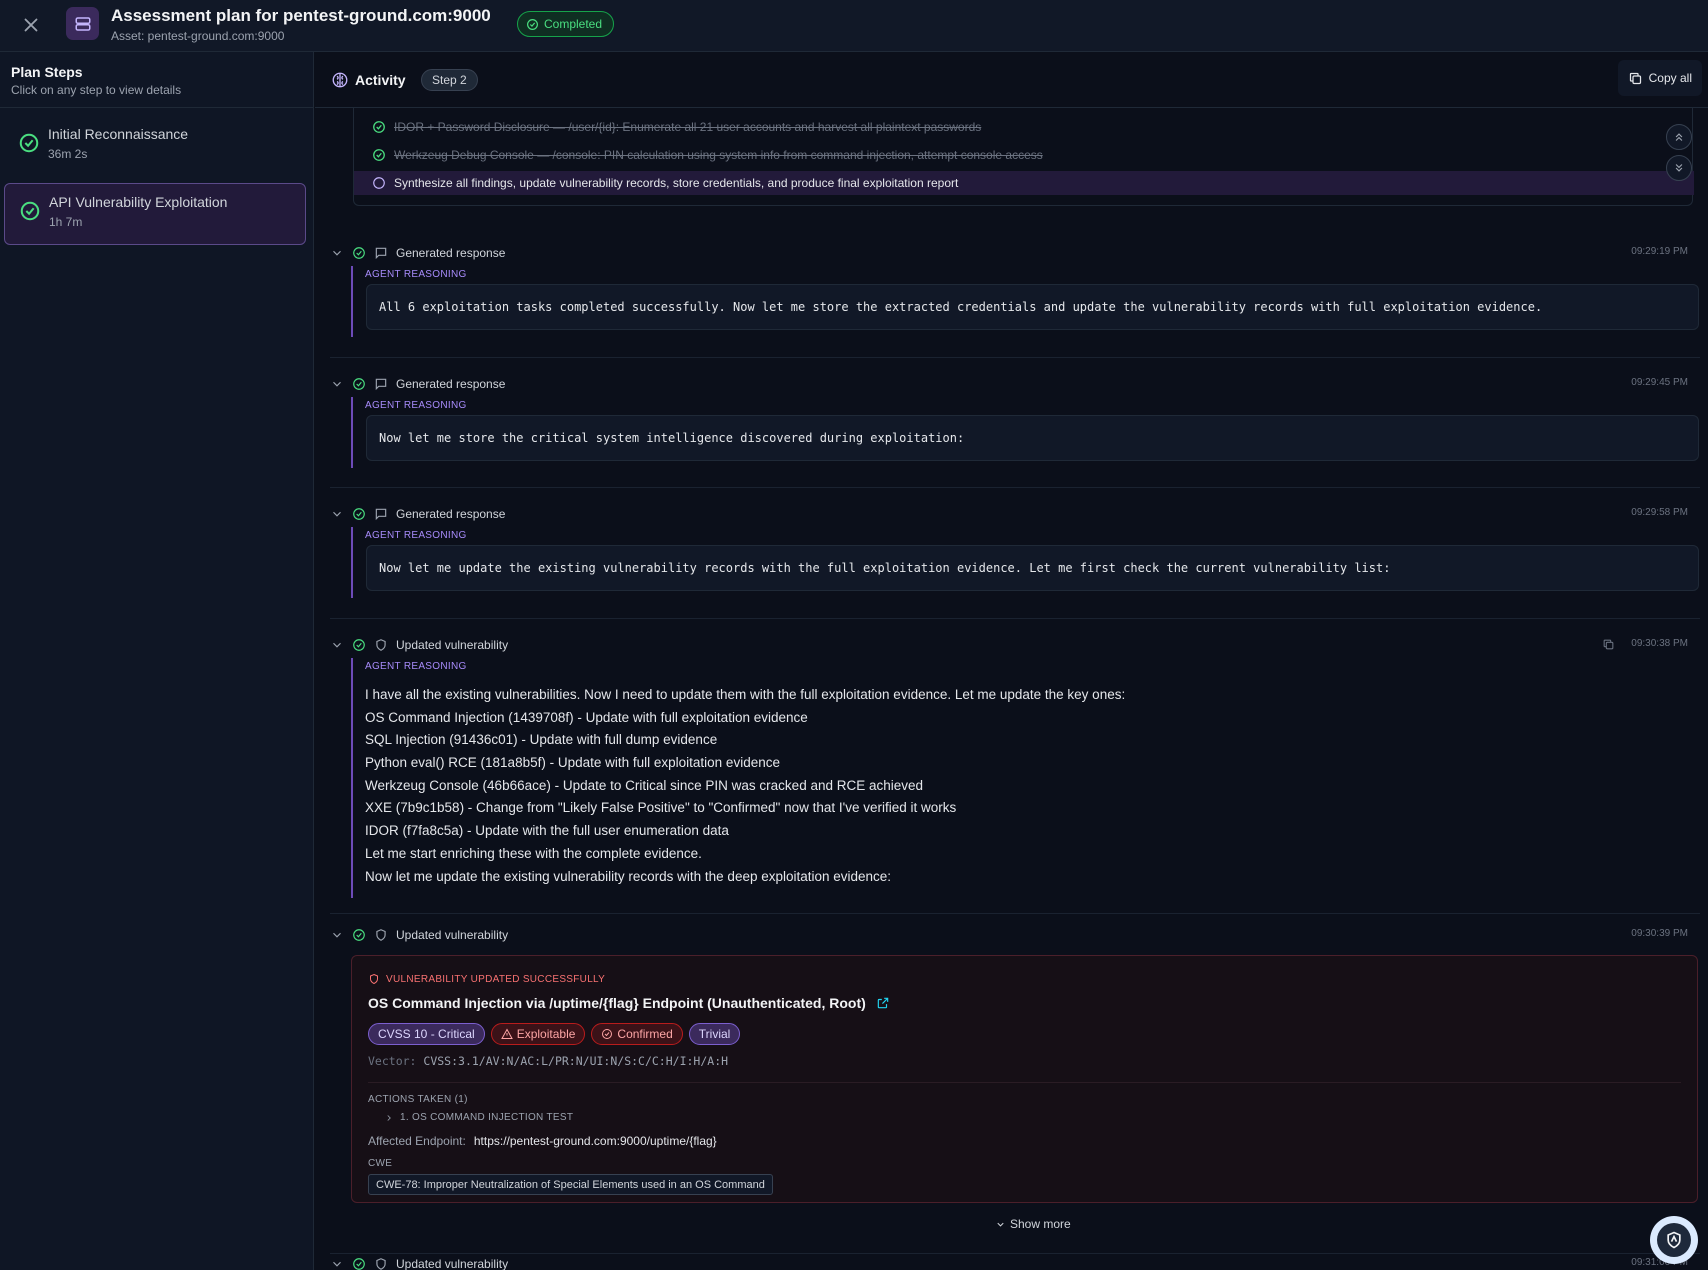  What do you see at coordinates (392, 1061) in the screenshot?
I see `vector-label: Vector:` at bounding box center [392, 1061].